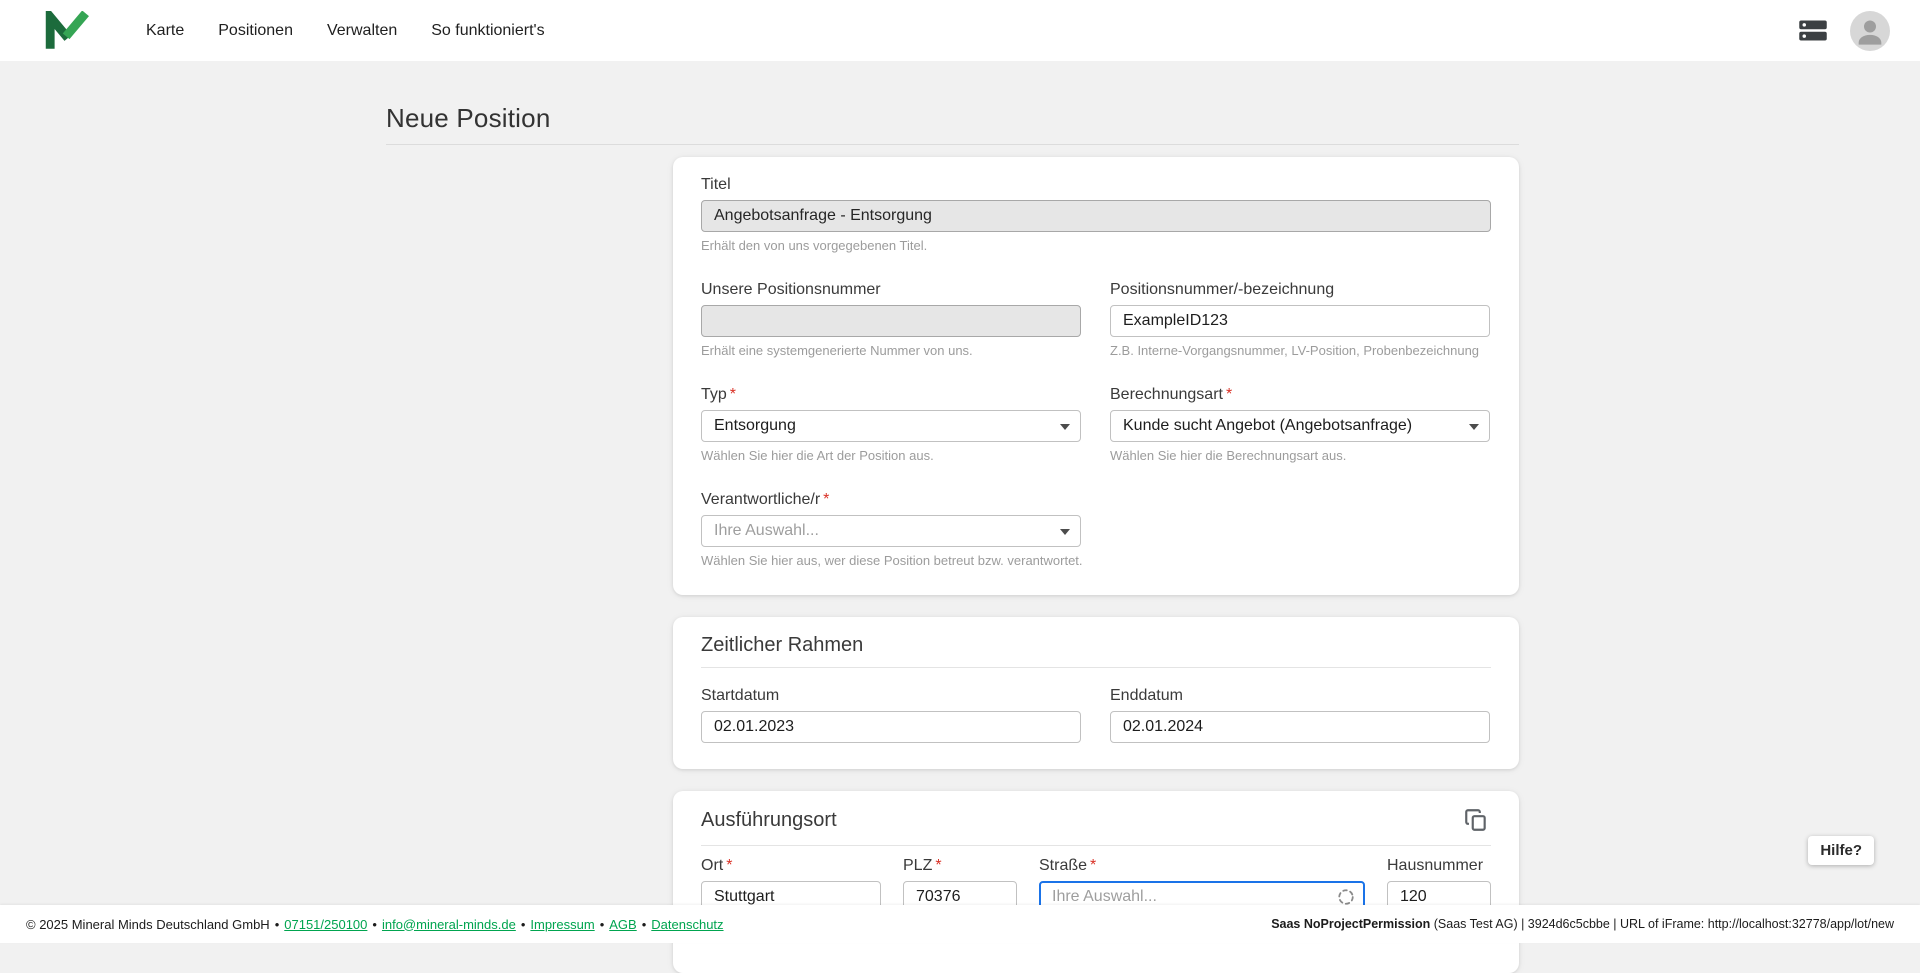 This screenshot has height=973, width=1920. I want to click on ausfuehrungsort-card: Ausführungsort Ort*, so click(1096, 882).